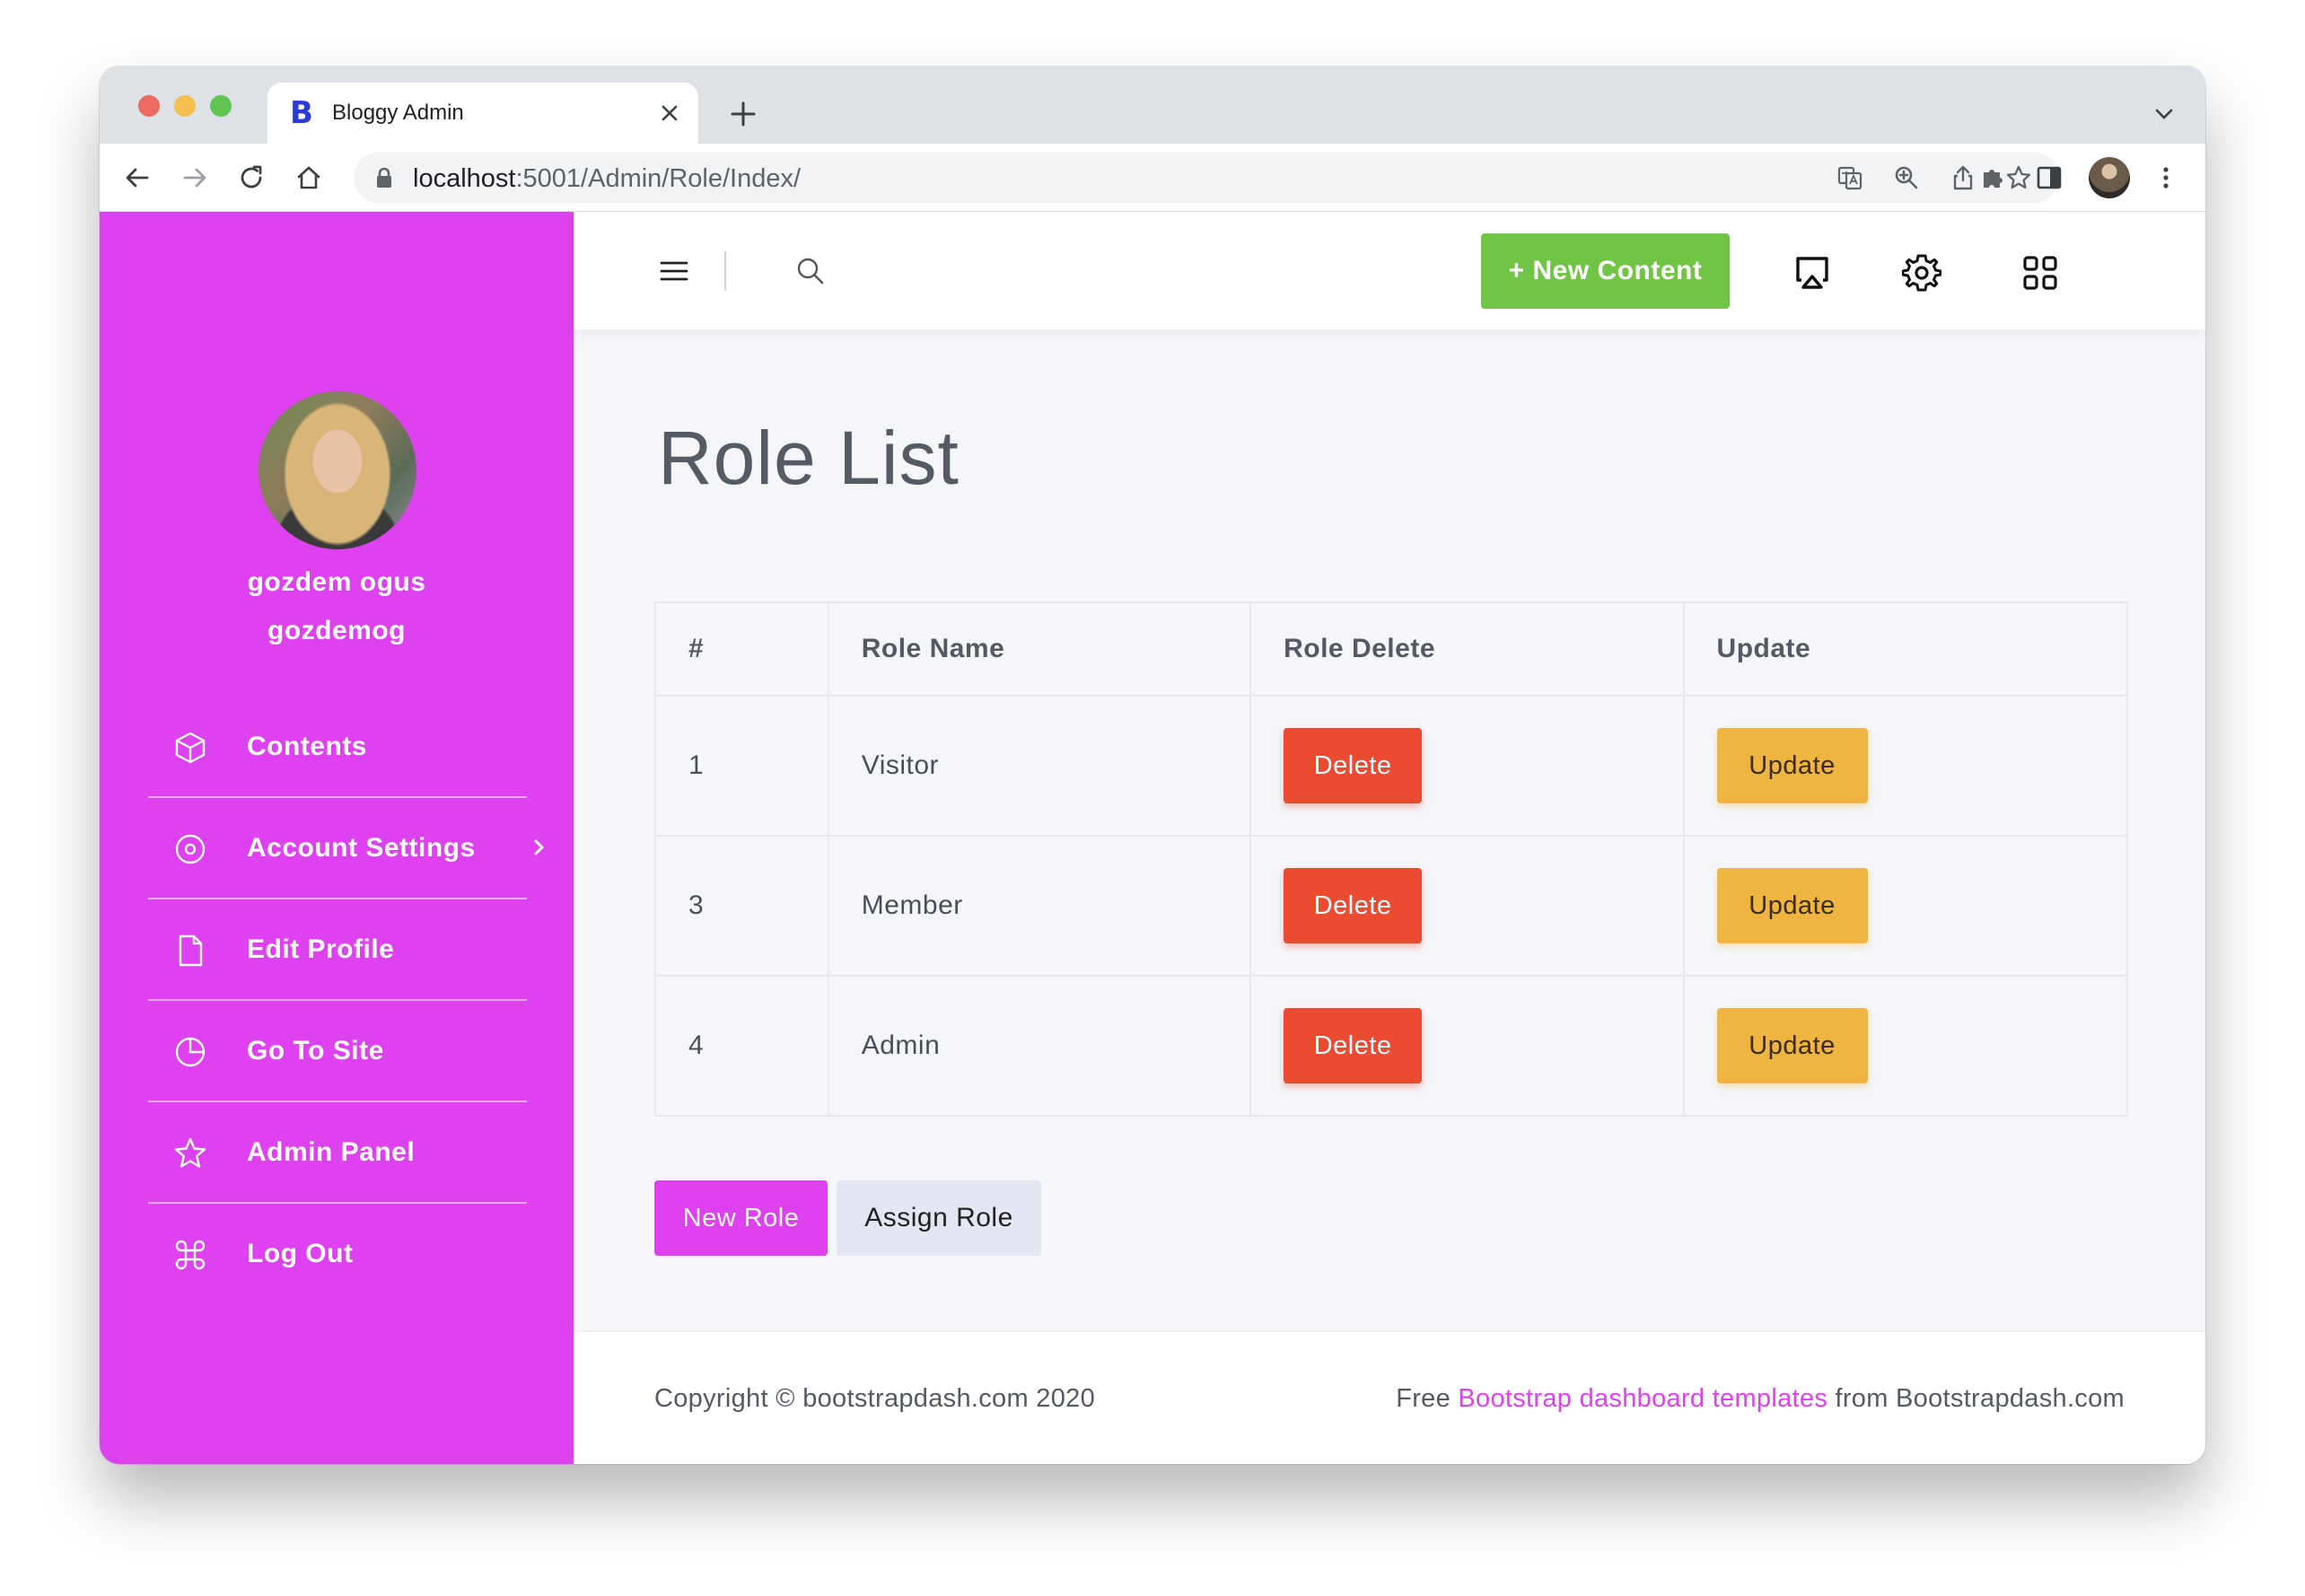  Describe the element at coordinates (875, 1398) in the screenshot. I see `copyright-text: Copyright © bootstrapdash.com 2020` at that location.